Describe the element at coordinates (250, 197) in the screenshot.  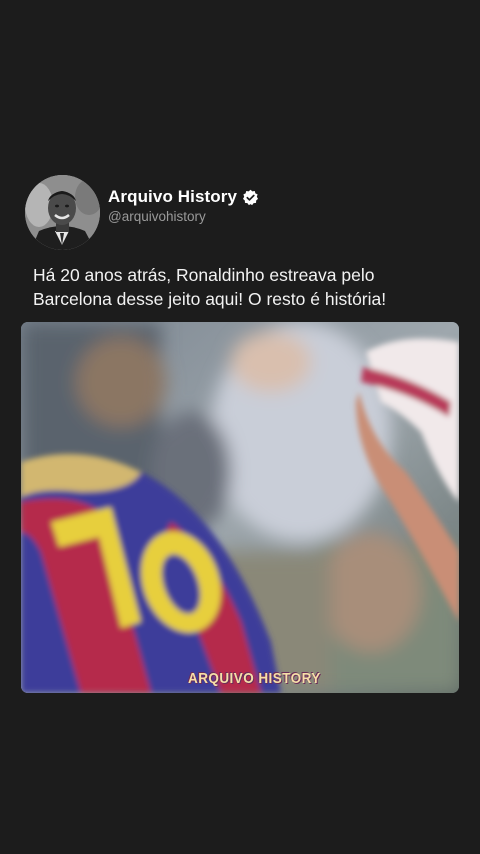
I see `verified-badge-icon` at that location.